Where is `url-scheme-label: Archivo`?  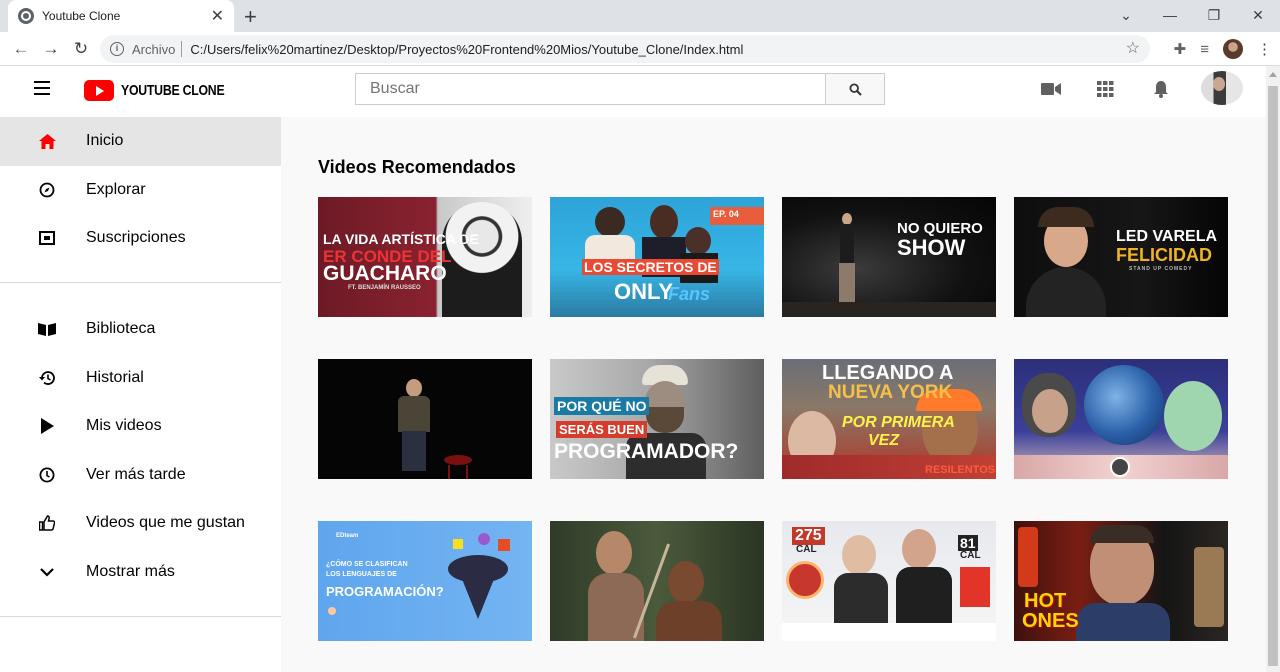
url-scheme-label: Archivo is located at coordinates (154, 49).